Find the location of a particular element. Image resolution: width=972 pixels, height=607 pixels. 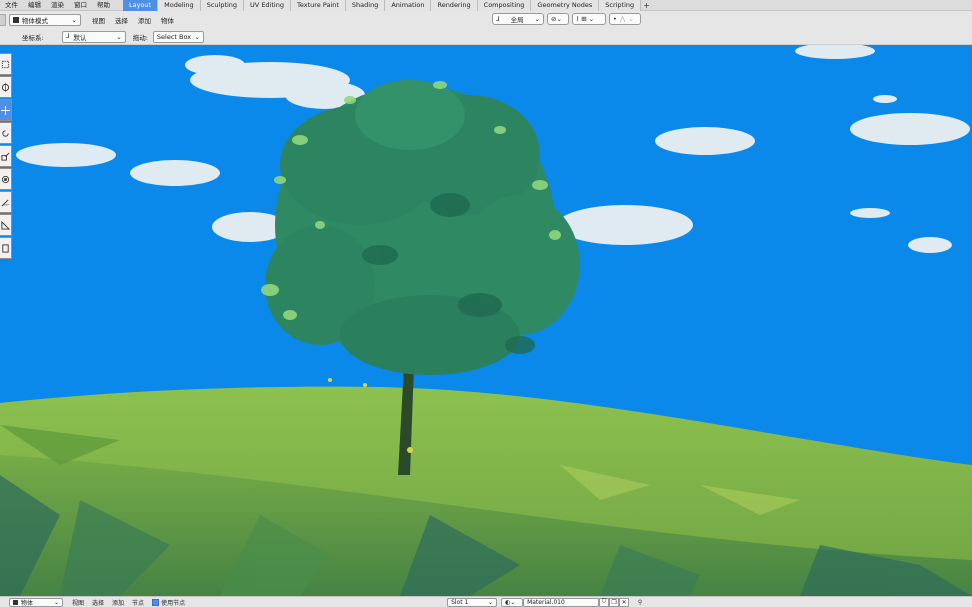

use-nodes-checkbox is located at coordinates (156, 602).